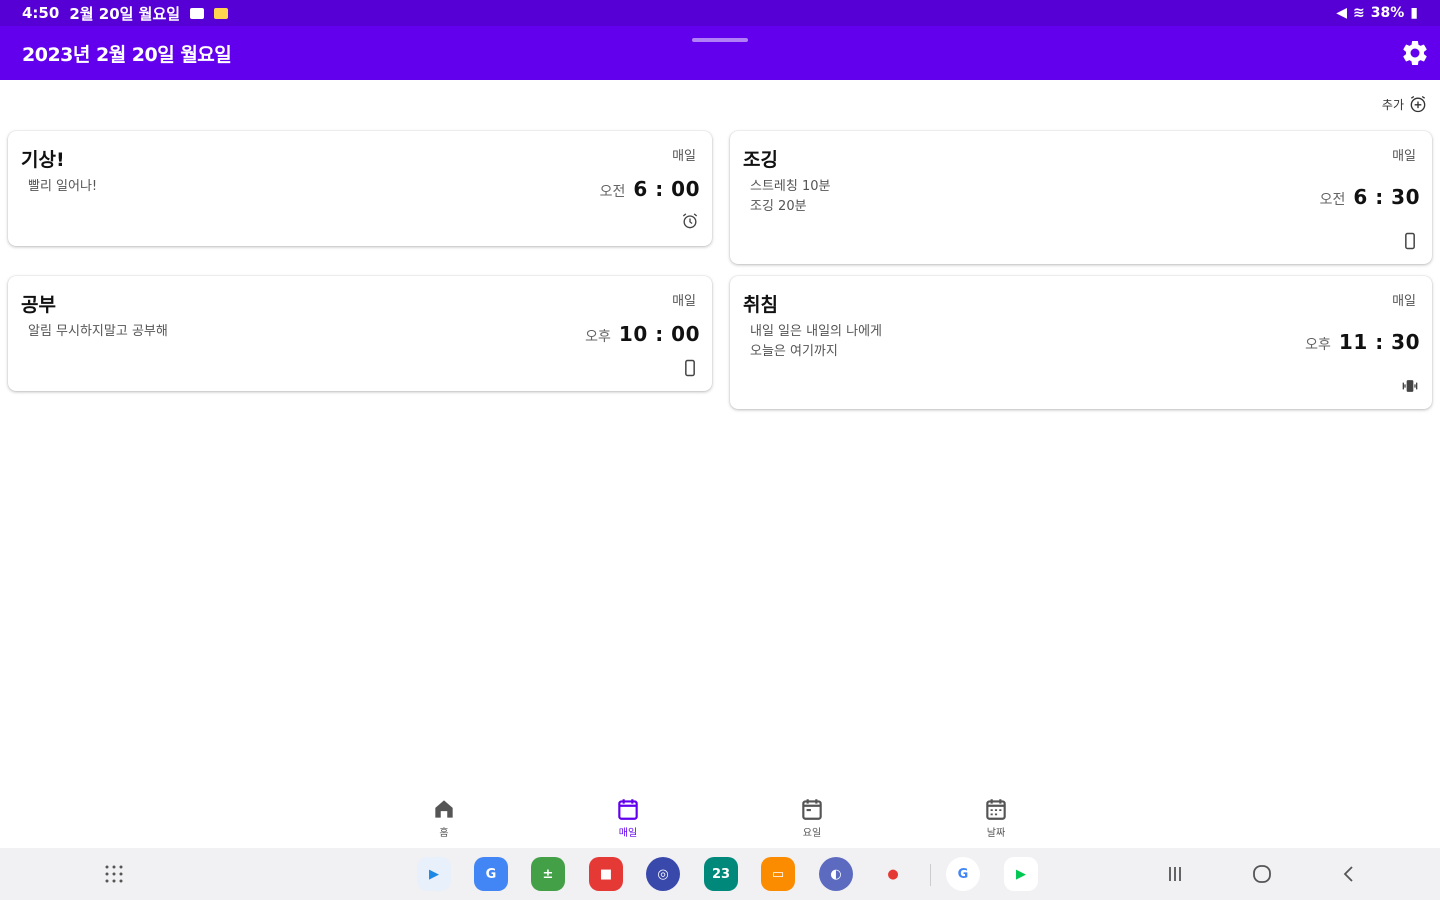  Describe the element at coordinates (444, 809) in the screenshot. I see `home-icon` at that location.